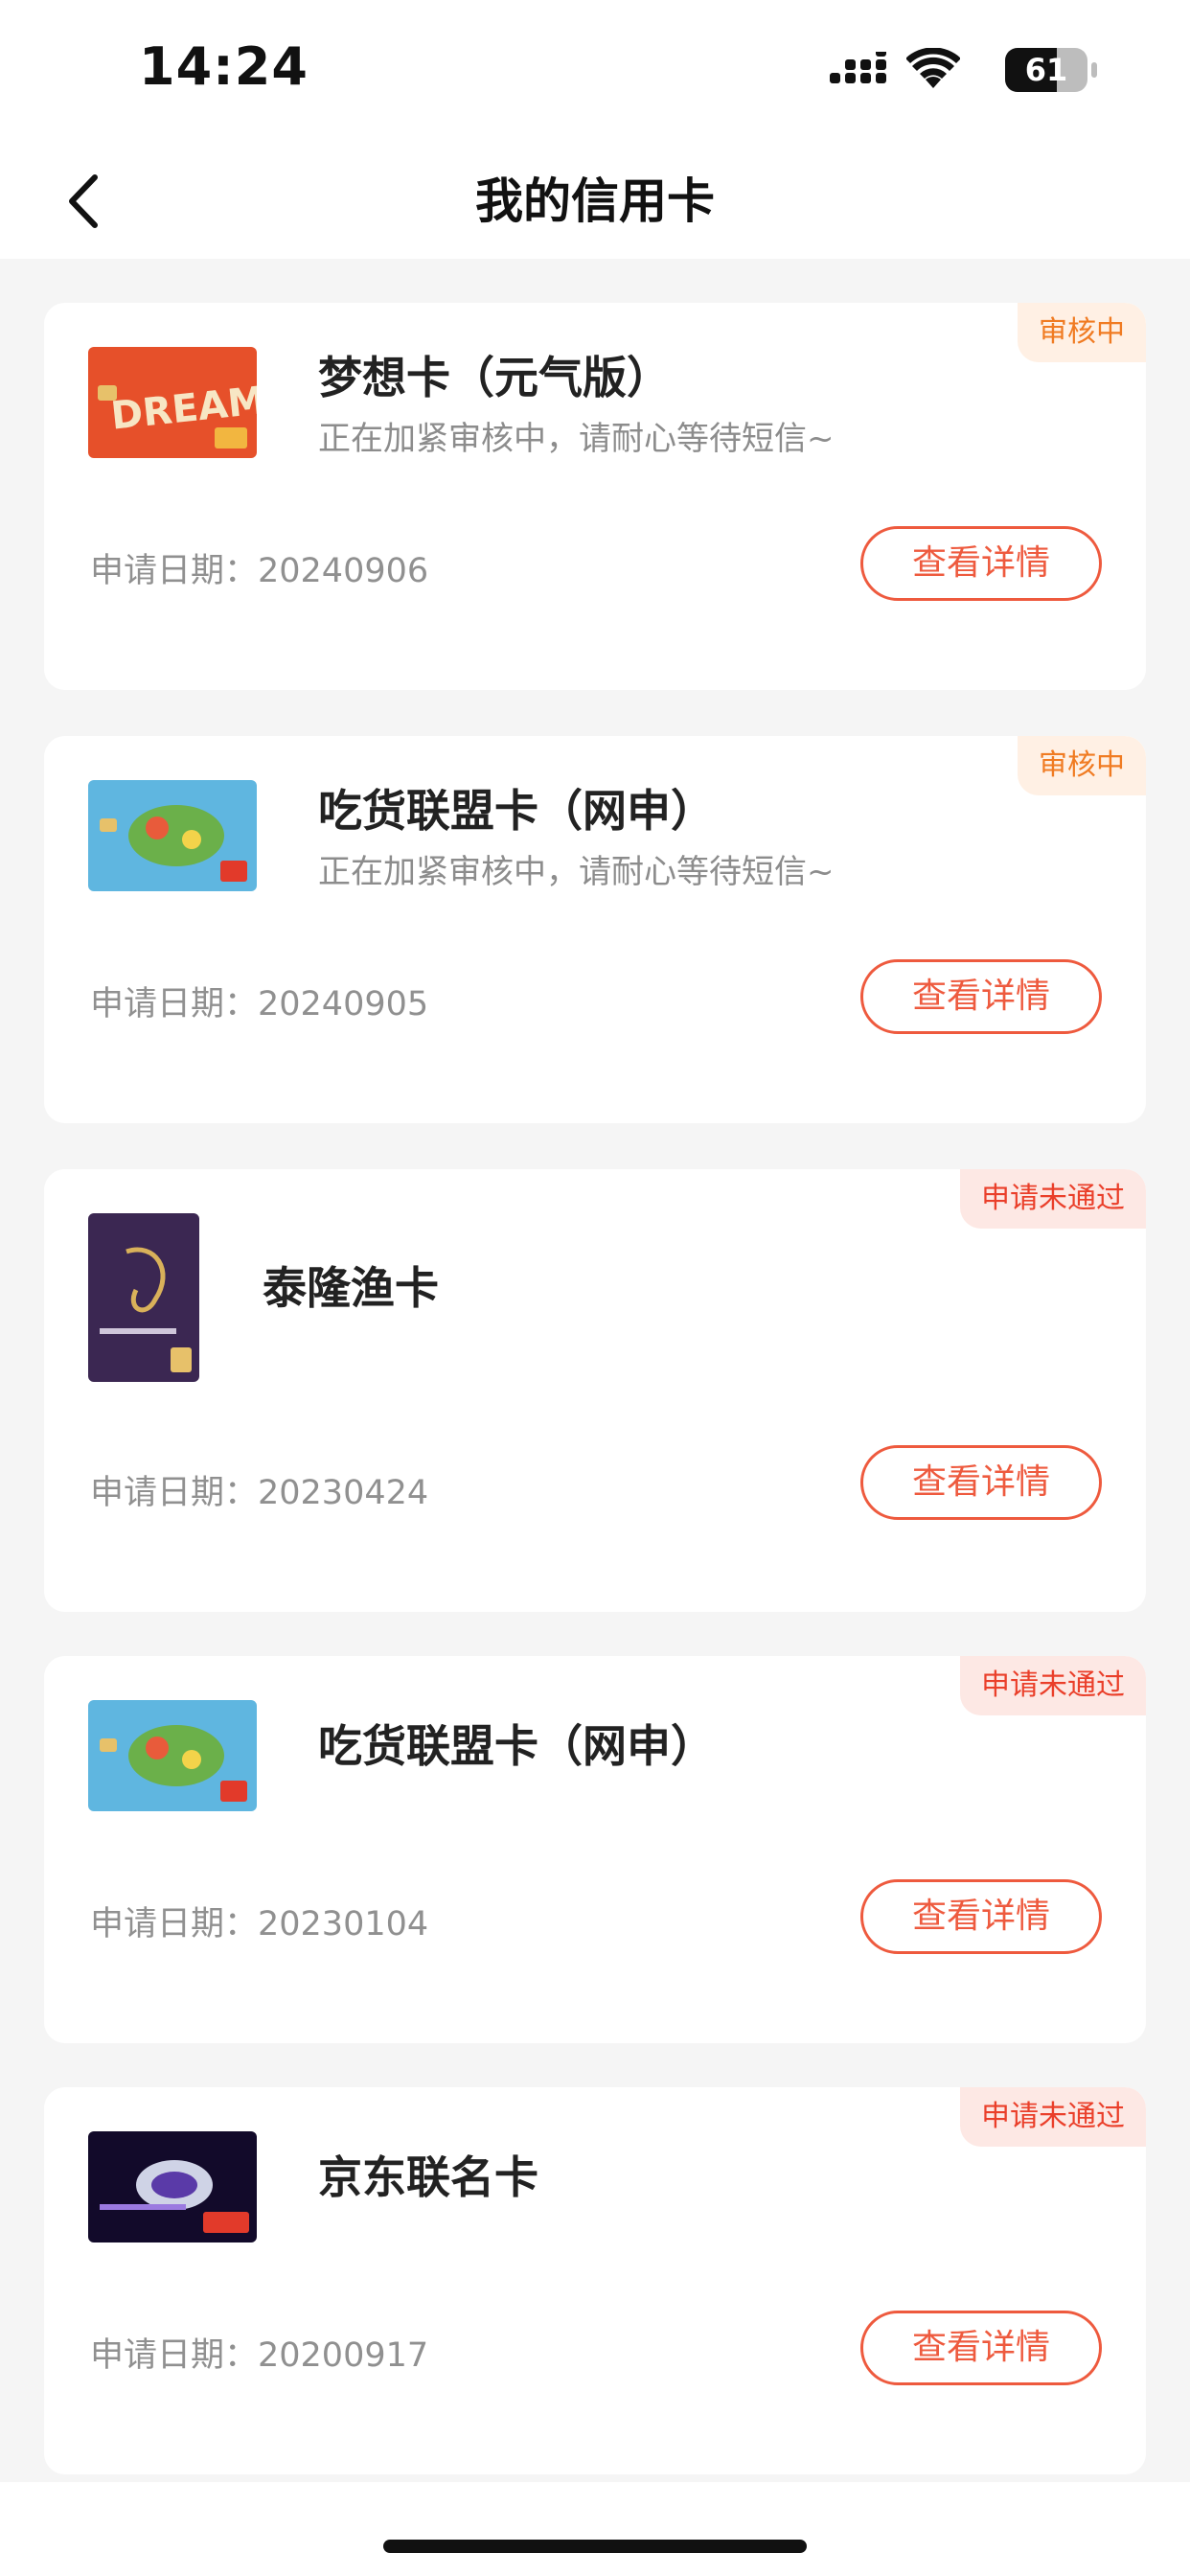 The height and width of the screenshot is (2576, 1190). Describe the element at coordinates (595, 2280) in the screenshot. I see `credit-card-item: 申请未通过 京东联名卡 申请日期：20200917 查看详情` at that location.